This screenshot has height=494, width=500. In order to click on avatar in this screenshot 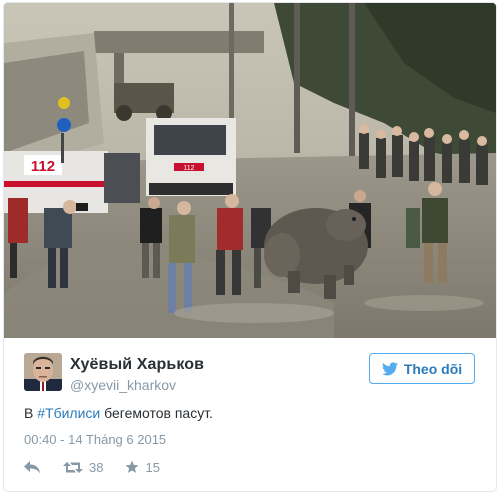, I will do `click(43, 372)`.